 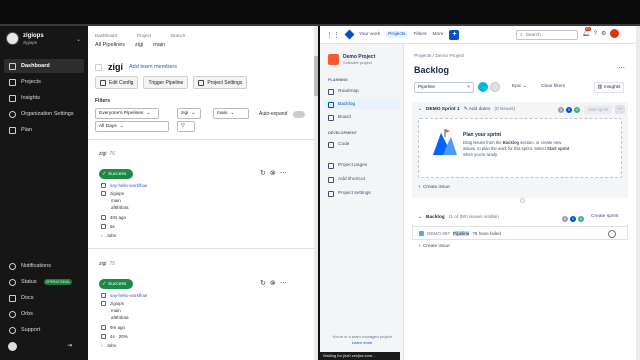 I want to click on sprint-more-button: ⋯, so click(x=620, y=109).